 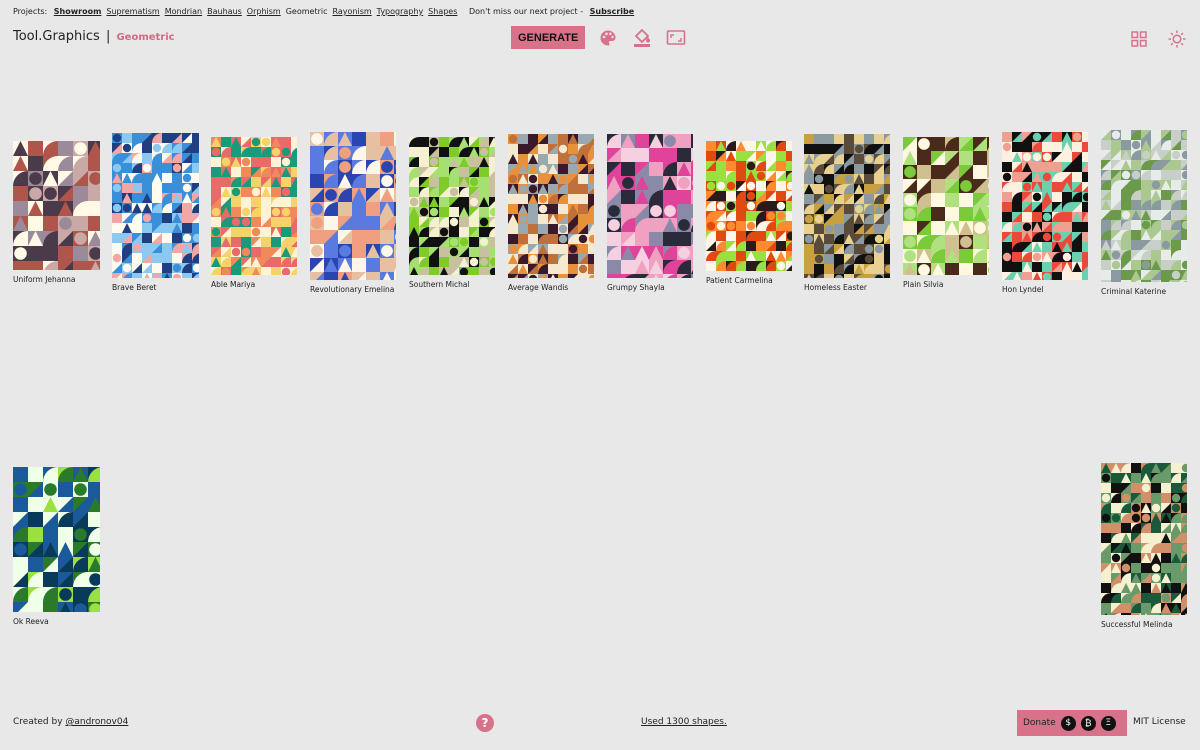 What do you see at coordinates (608, 38) in the screenshot?
I see `palette-icon` at bounding box center [608, 38].